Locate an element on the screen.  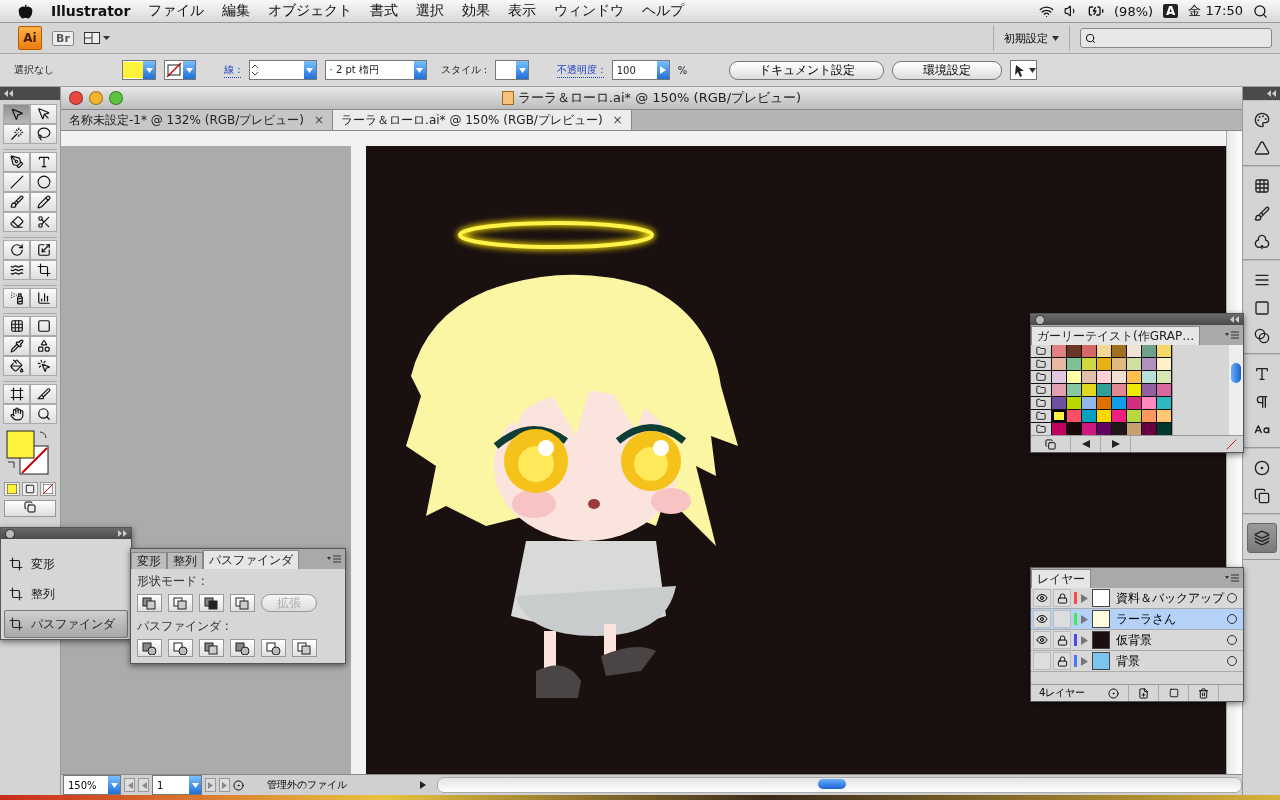
settings-button: 環境設定 is located at coordinates (947, 70).